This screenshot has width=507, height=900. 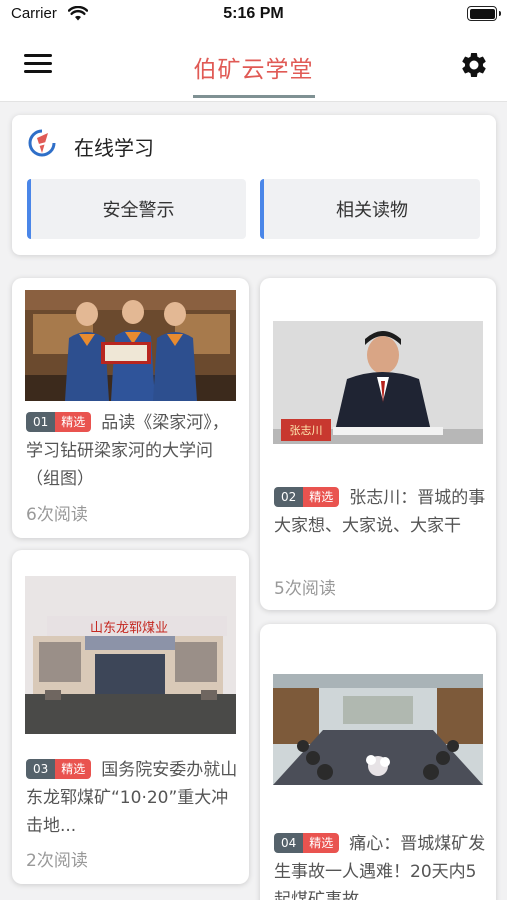 What do you see at coordinates (289, 843) in the screenshot?
I see `article-number-badge: 04` at bounding box center [289, 843].